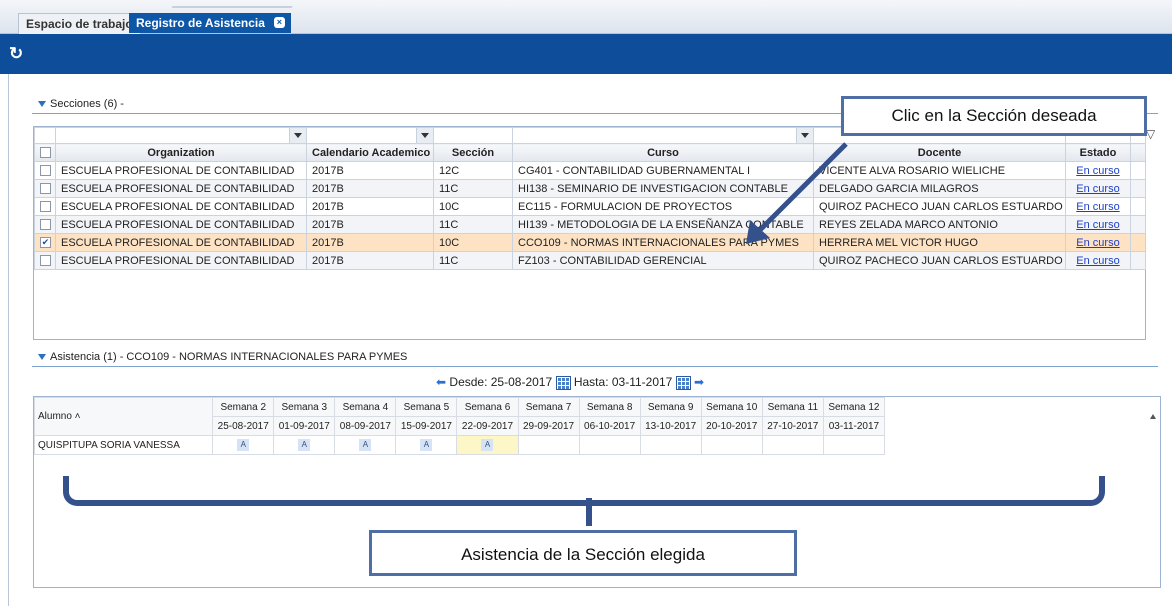 This screenshot has width=1172, height=606. Describe the element at coordinates (81, 104) in the screenshot. I see `secciones-header: Secciones (6) -` at that location.